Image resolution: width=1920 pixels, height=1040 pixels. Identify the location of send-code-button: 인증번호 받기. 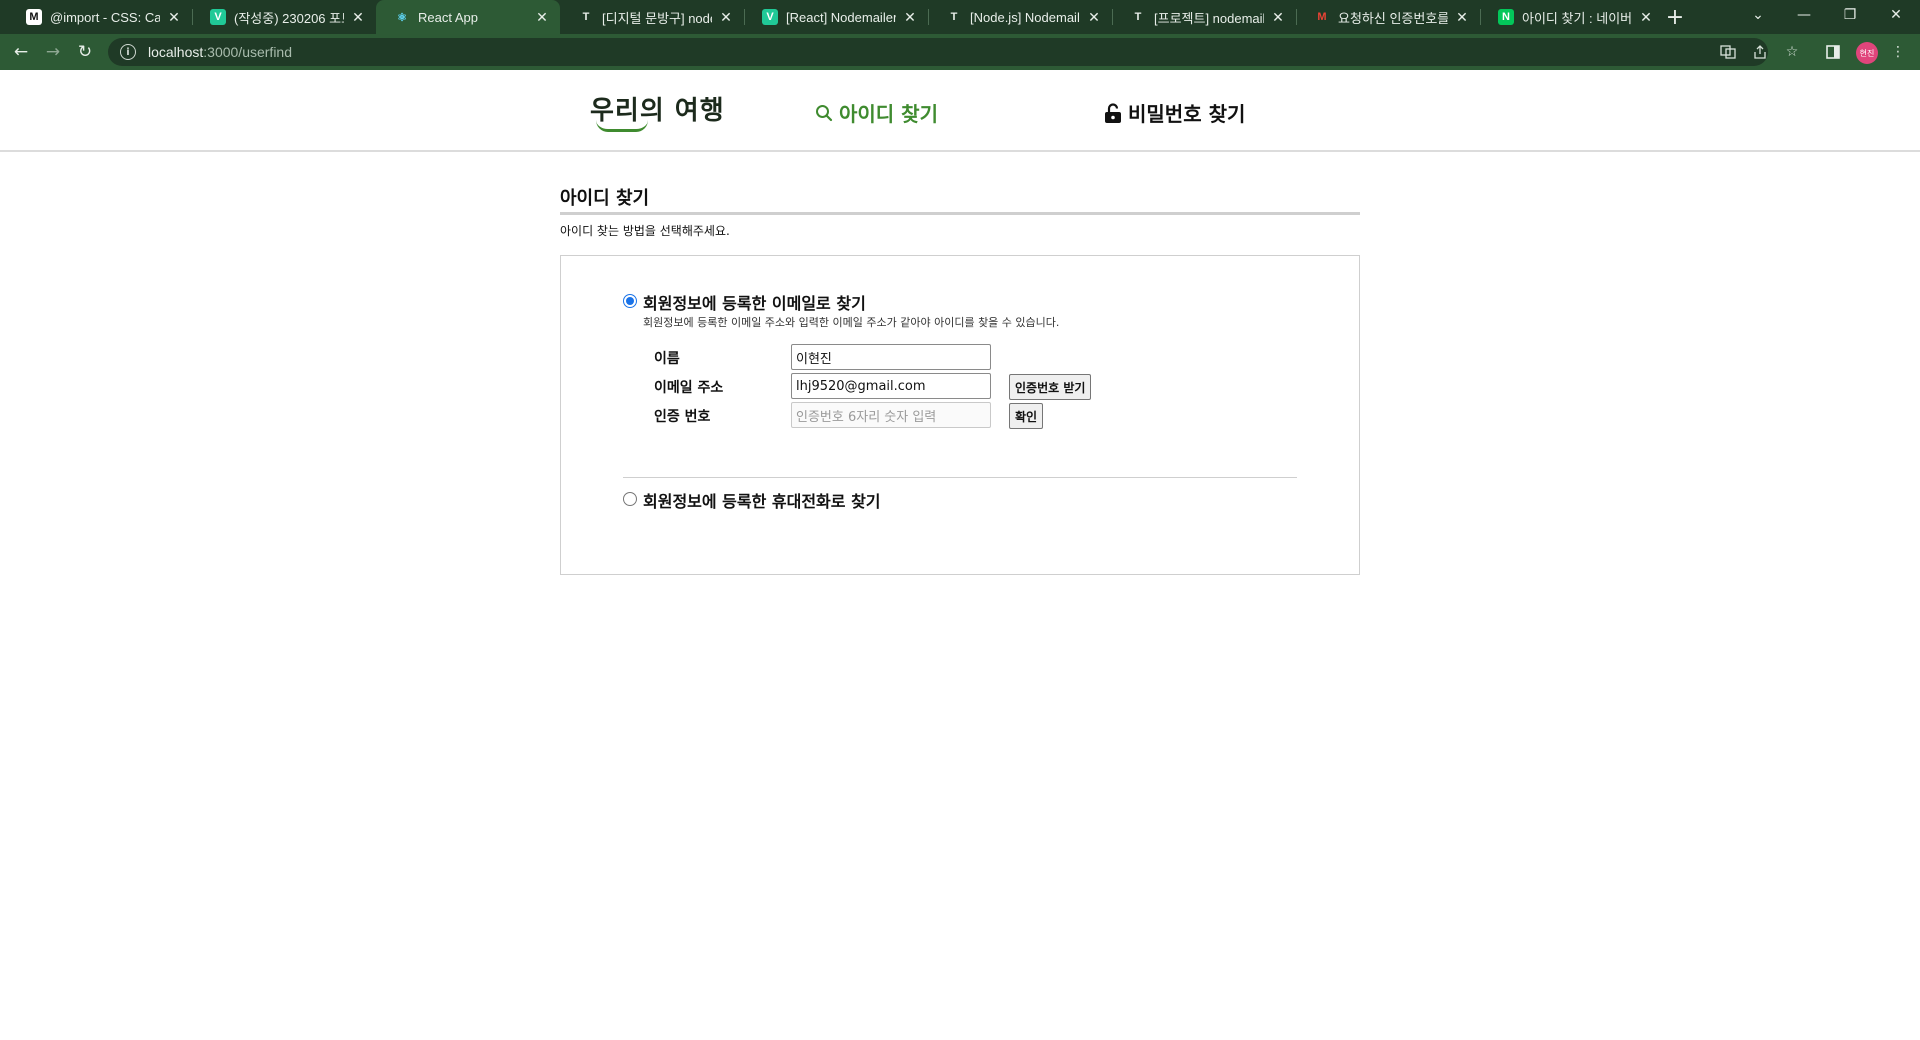
(1050, 387).